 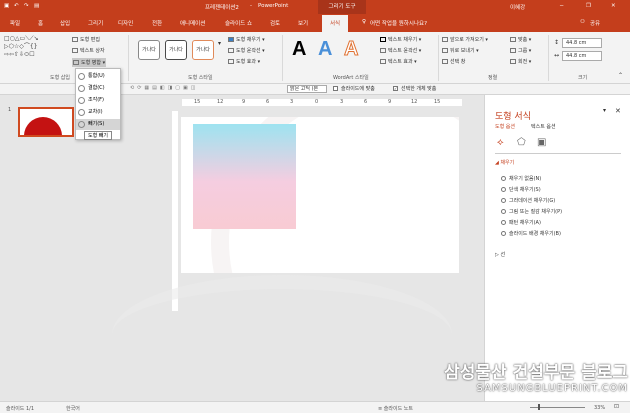 What do you see at coordinates (541, 142) in the screenshot?
I see `size-properties-icon: ▣` at bounding box center [541, 142].